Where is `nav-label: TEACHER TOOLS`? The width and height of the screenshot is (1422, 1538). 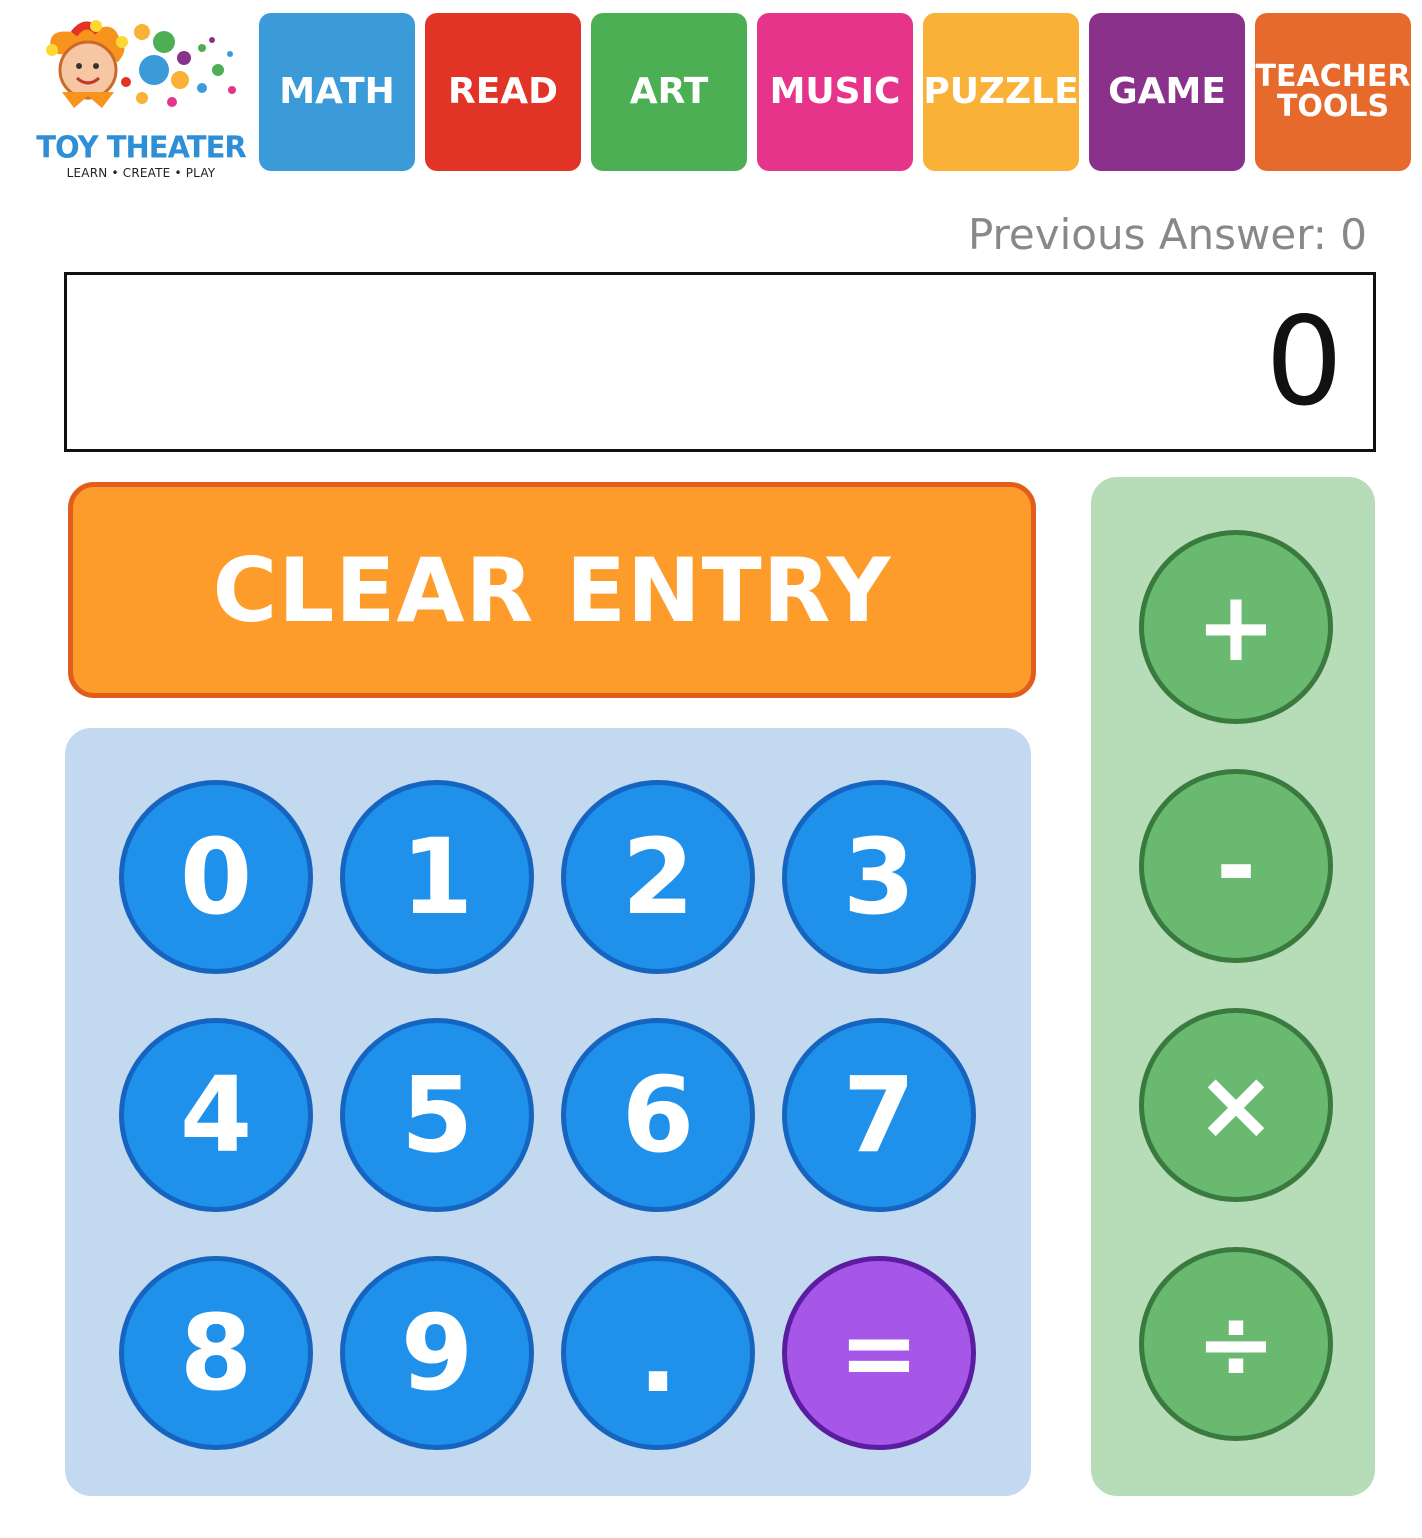 nav-label: TEACHER TOOLS is located at coordinates (1333, 91).